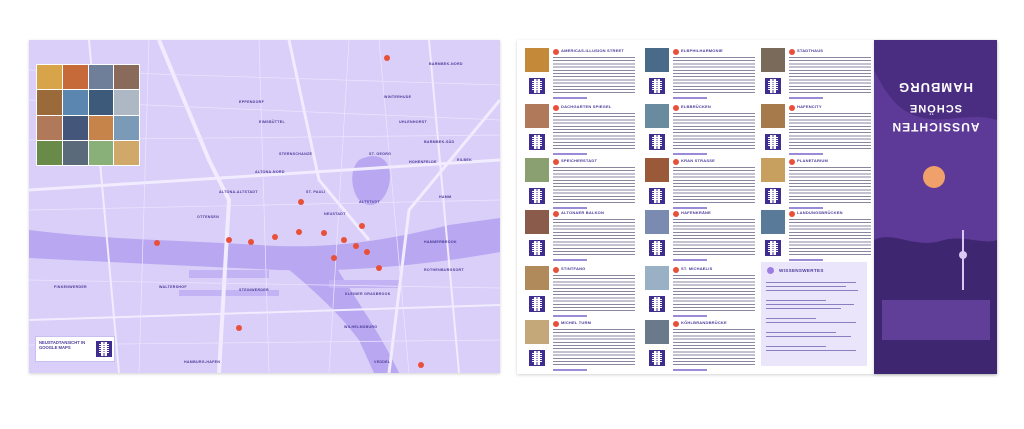 The image size is (1024, 429). What do you see at coordinates (70, 287) in the screenshot?
I see `district-label: FINKENWERDER` at bounding box center [70, 287].